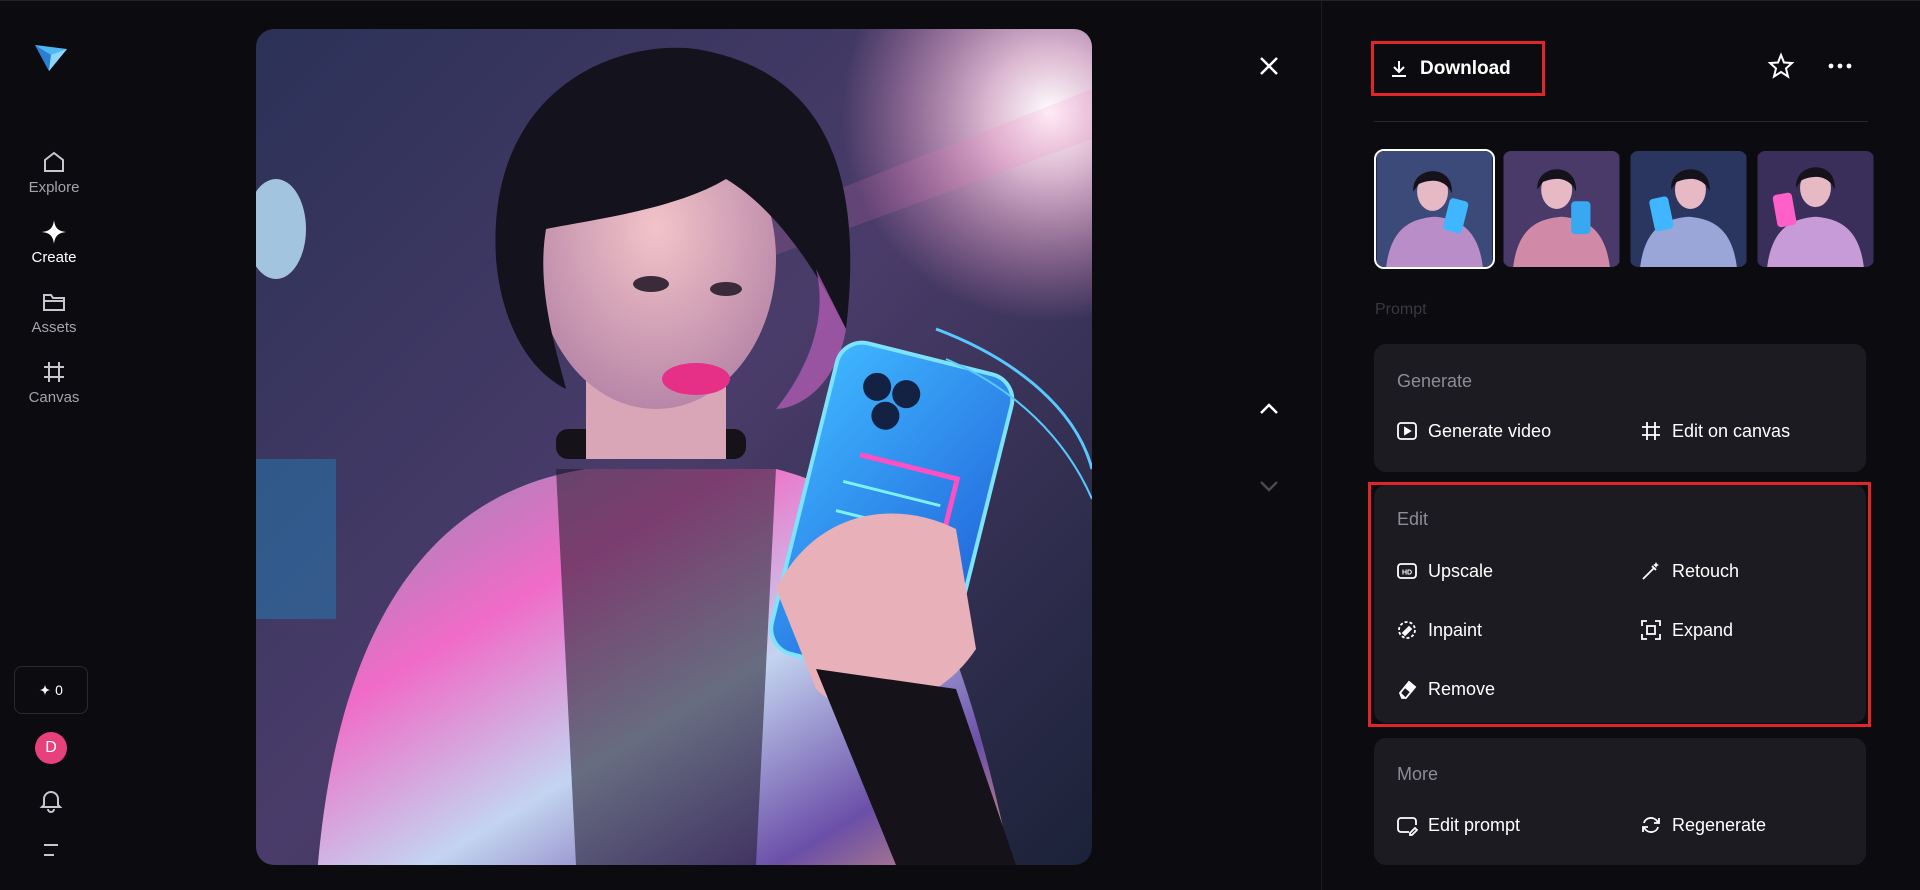  I want to click on generate-title: Generate, so click(1435, 381).